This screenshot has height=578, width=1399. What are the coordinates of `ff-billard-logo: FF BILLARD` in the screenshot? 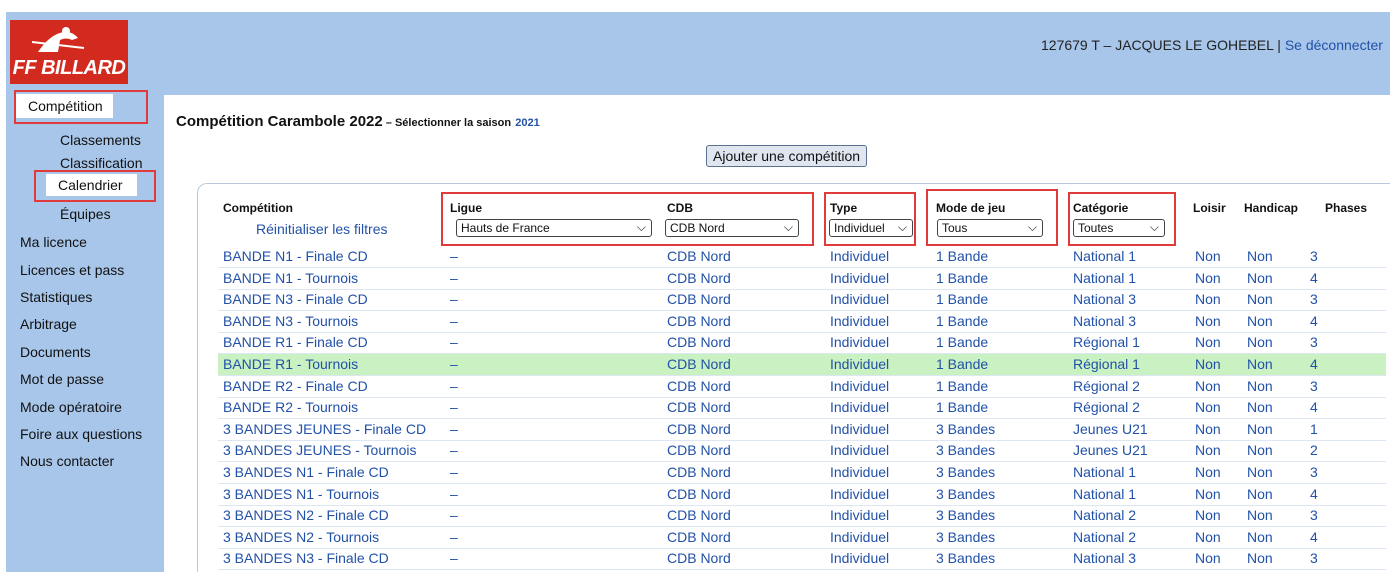 It's located at (69, 52).